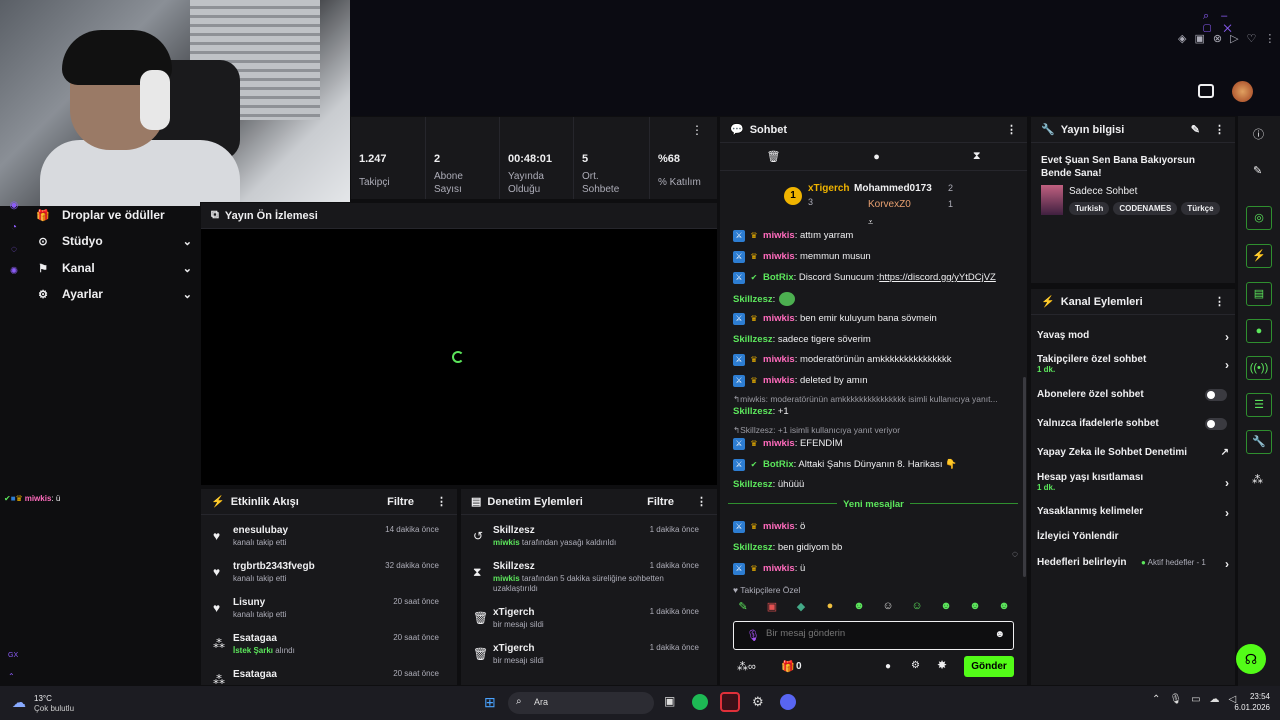  I want to click on channel-actions-header: ⚡ Kanal Eylemleri ⋮, so click(1133, 302).